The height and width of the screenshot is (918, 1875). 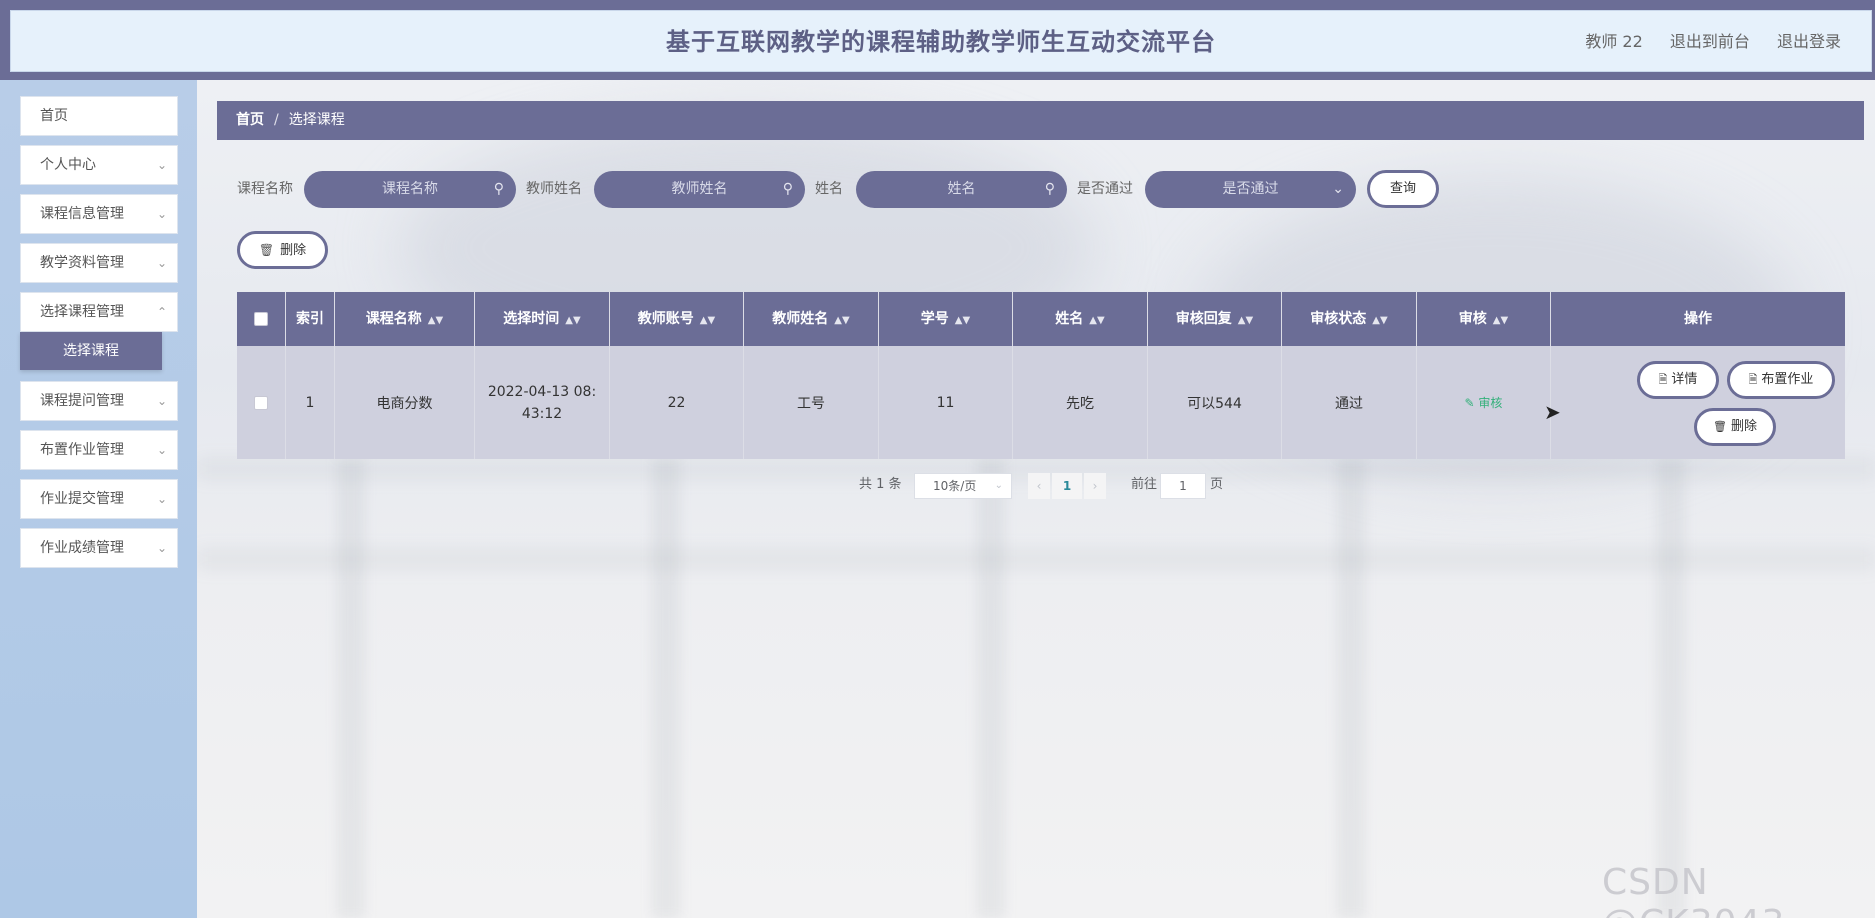 I want to click on detail-button: 🗎 详情, so click(x=1678, y=380).